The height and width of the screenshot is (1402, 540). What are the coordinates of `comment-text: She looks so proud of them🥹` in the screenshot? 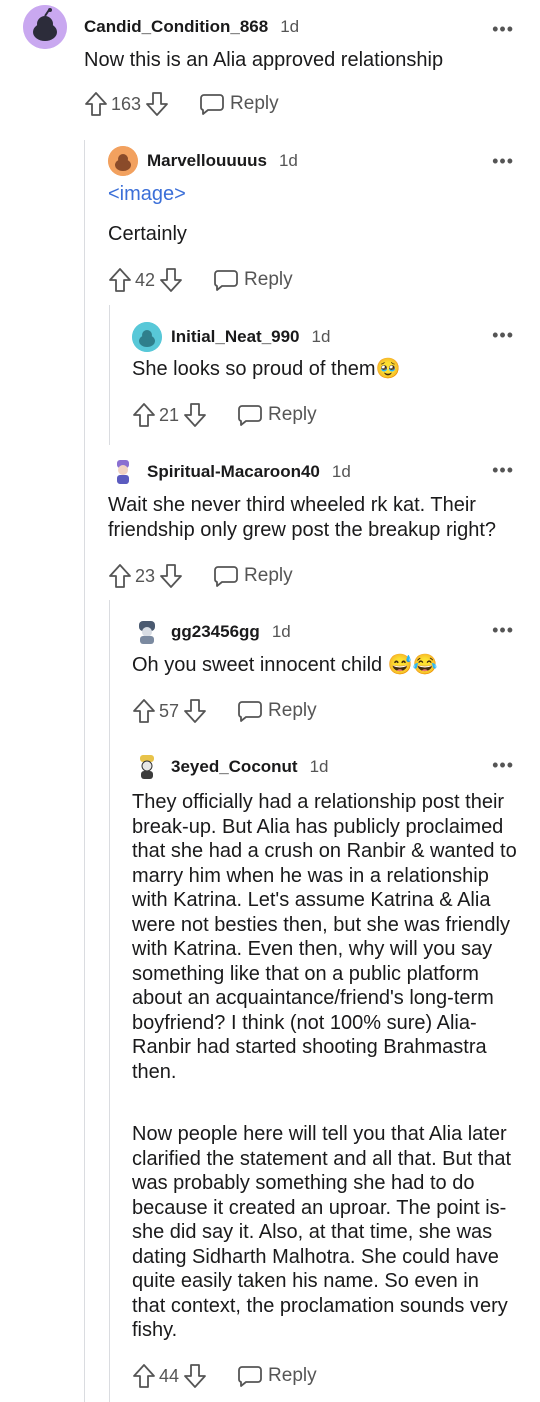 It's located at (266, 369).